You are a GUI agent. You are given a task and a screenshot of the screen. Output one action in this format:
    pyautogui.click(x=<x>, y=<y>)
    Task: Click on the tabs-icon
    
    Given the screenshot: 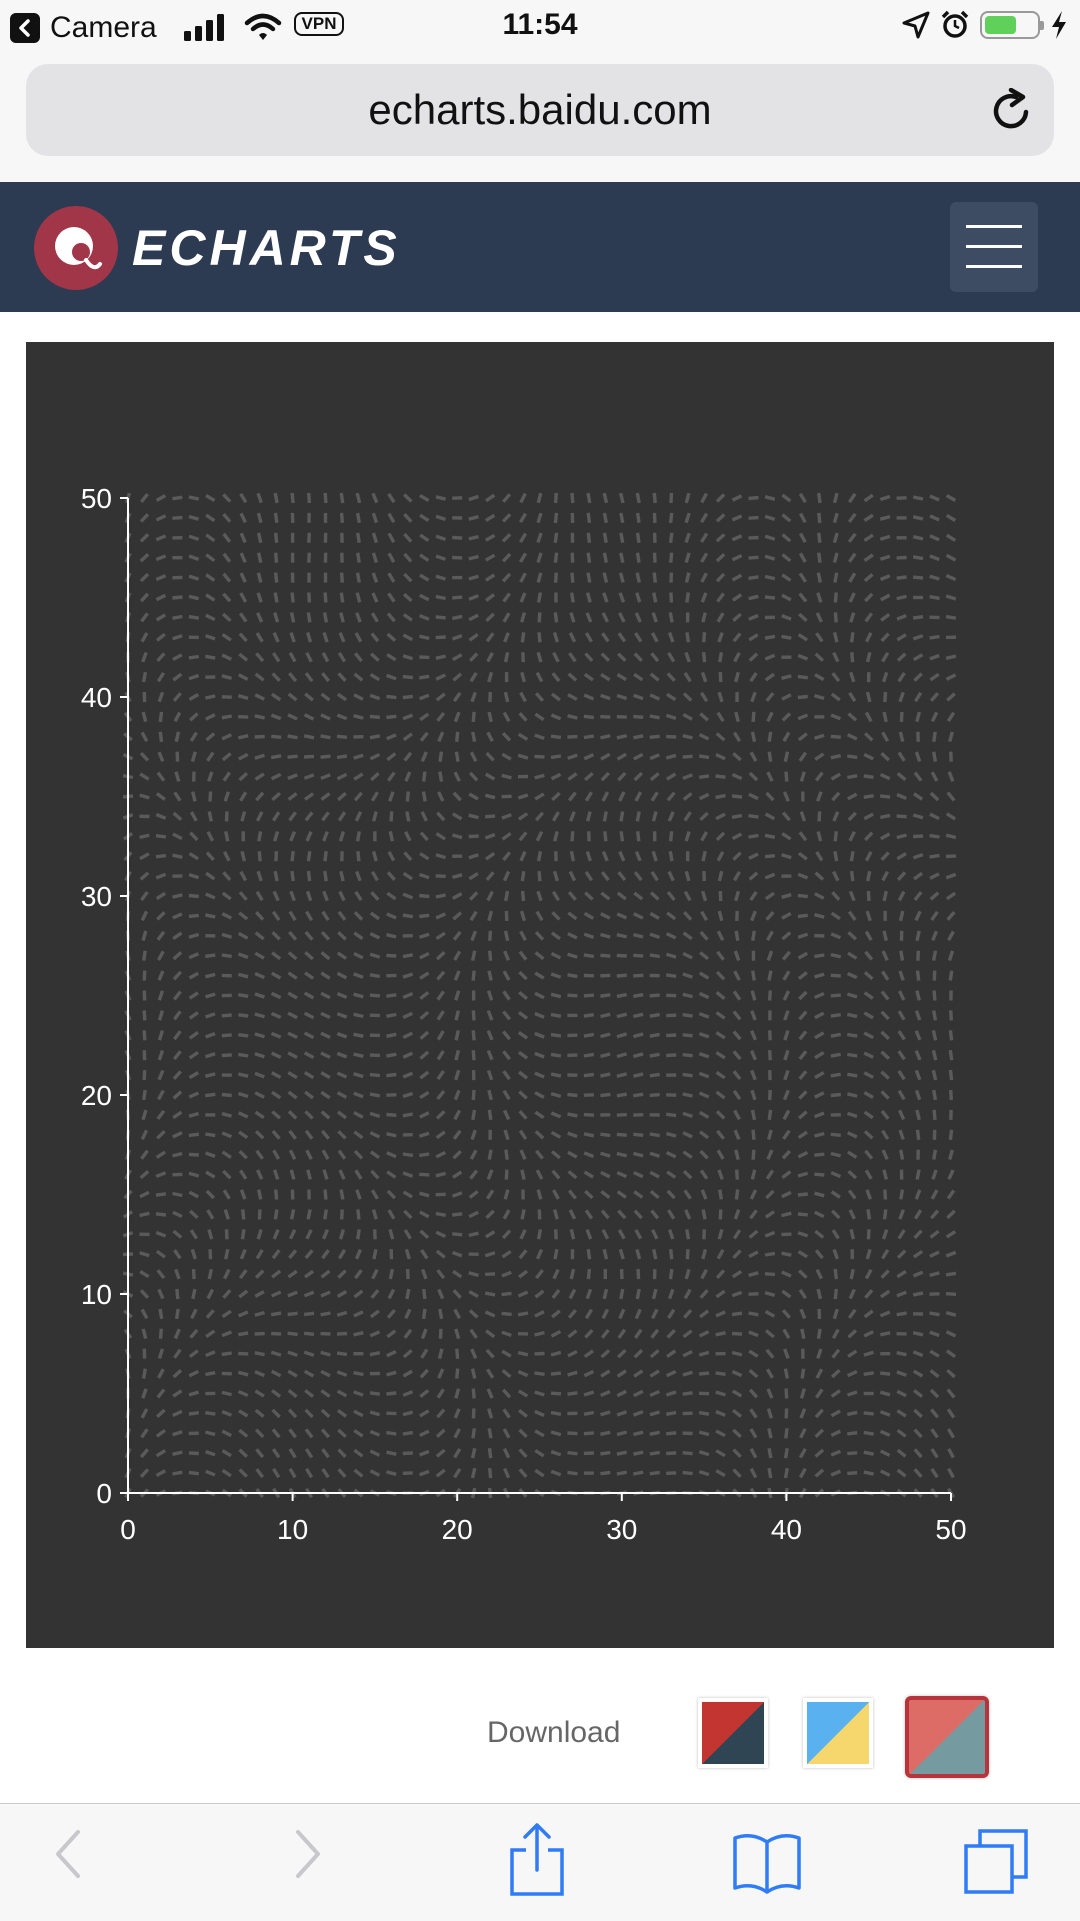 What is the action you would take?
    pyautogui.click(x=996, y=1862)
    